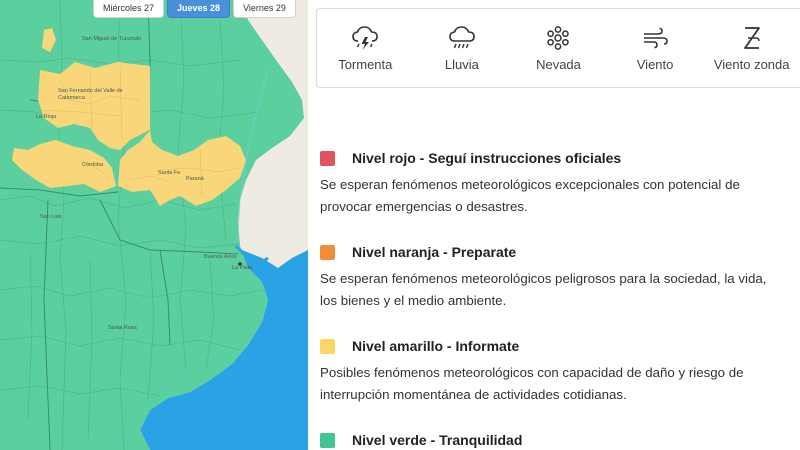  Describe the element at coordinates (437, 440) in the screenshot. I see `level-verde-title: Nivel verde - Tranquilidad` at that location.